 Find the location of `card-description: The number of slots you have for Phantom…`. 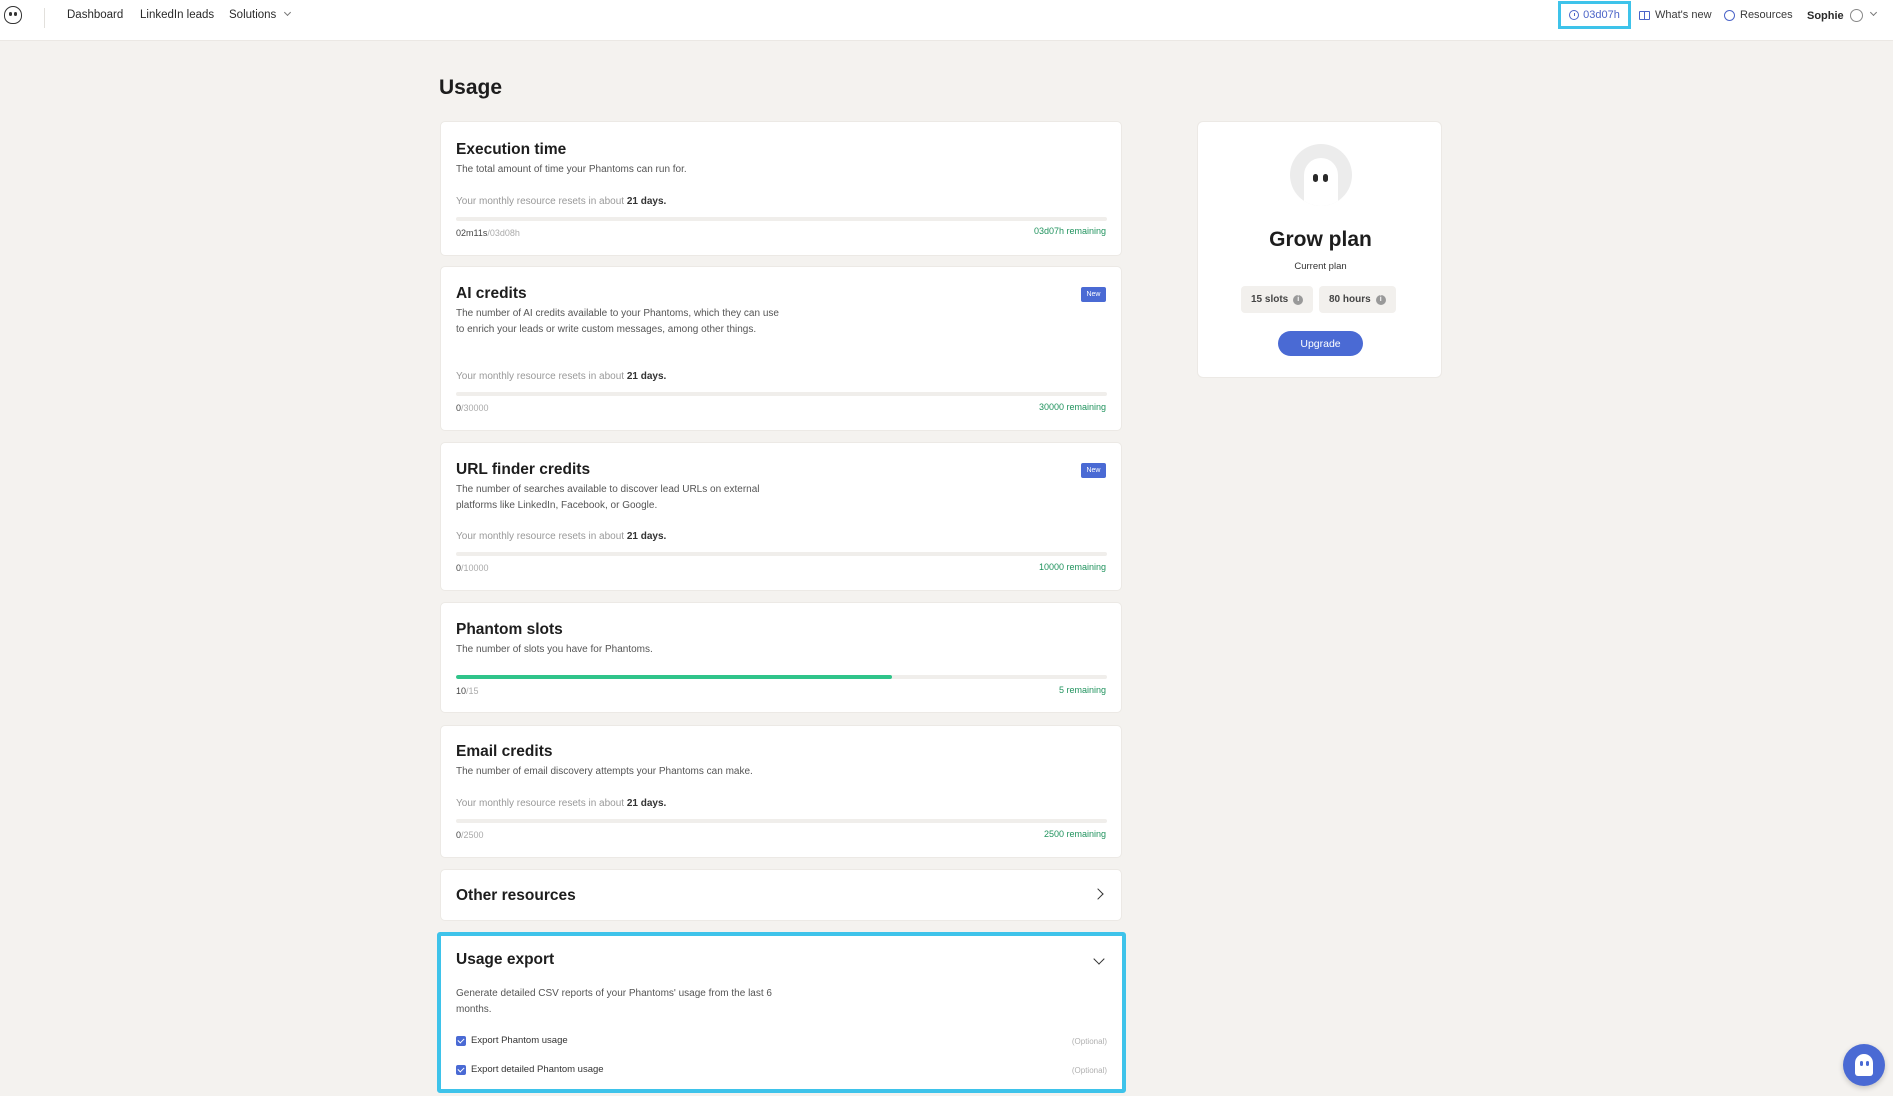

card-description: The number of slots you have for Phantom… is located at coordinates (554, 649).